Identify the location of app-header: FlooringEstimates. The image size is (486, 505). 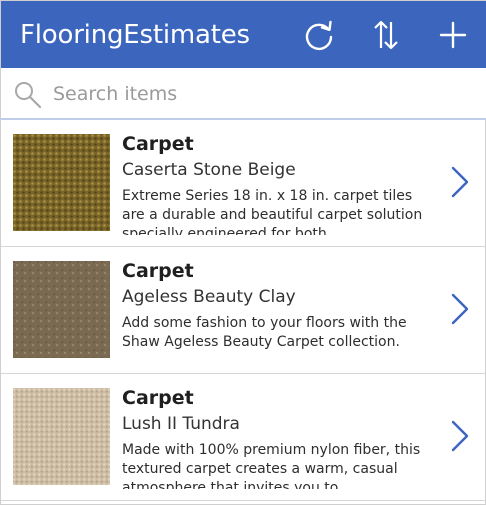
(243, 34).